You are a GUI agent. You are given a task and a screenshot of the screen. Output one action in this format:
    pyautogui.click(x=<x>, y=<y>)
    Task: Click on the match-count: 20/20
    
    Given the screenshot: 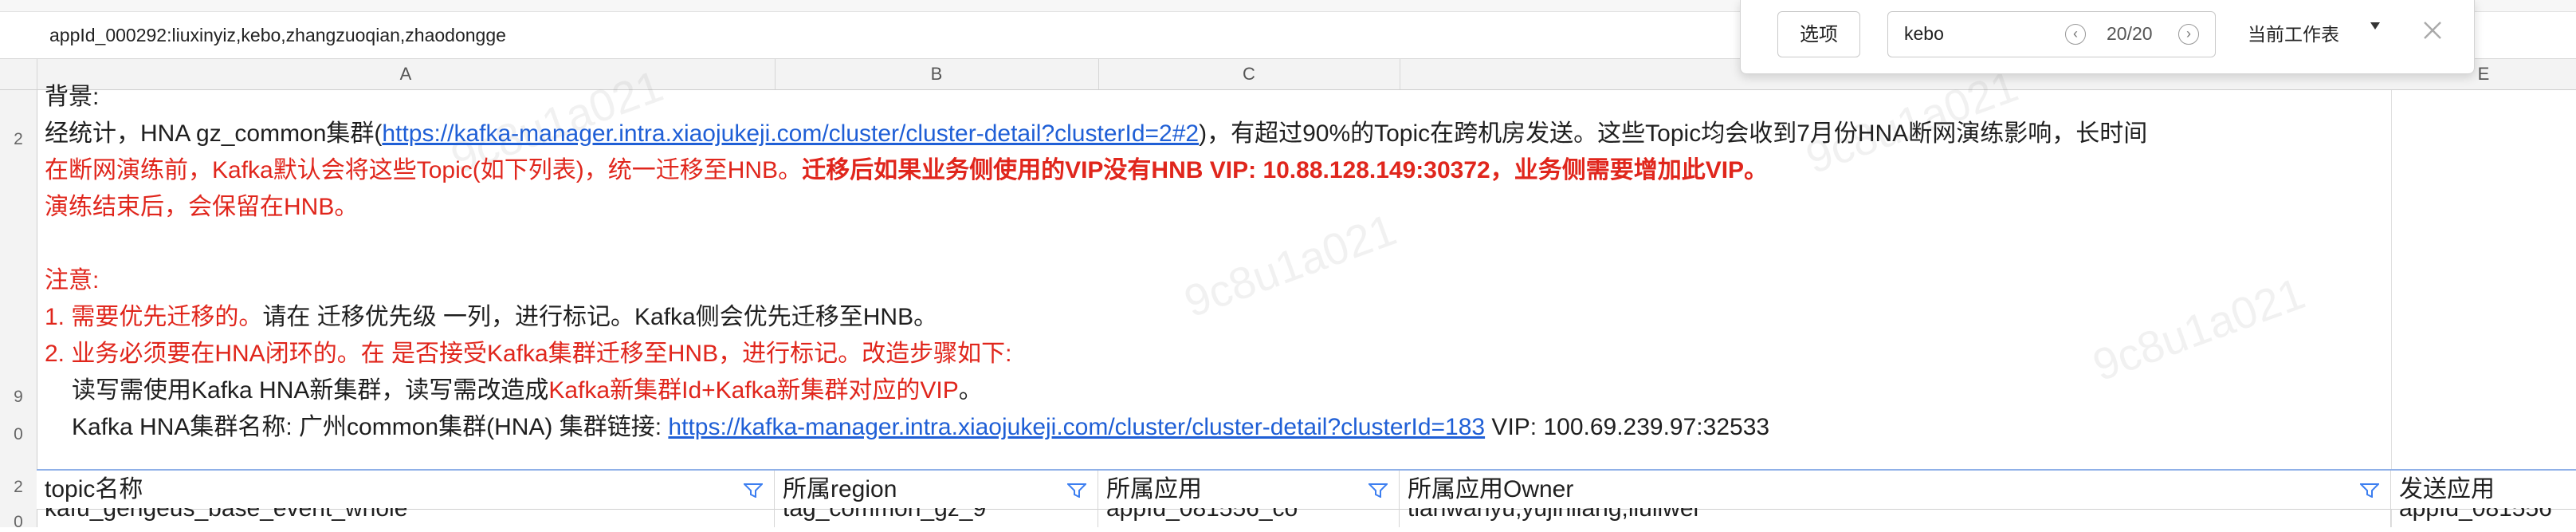 What is the action you would take?
    pyautogui.click(x=2130, y=33)
    